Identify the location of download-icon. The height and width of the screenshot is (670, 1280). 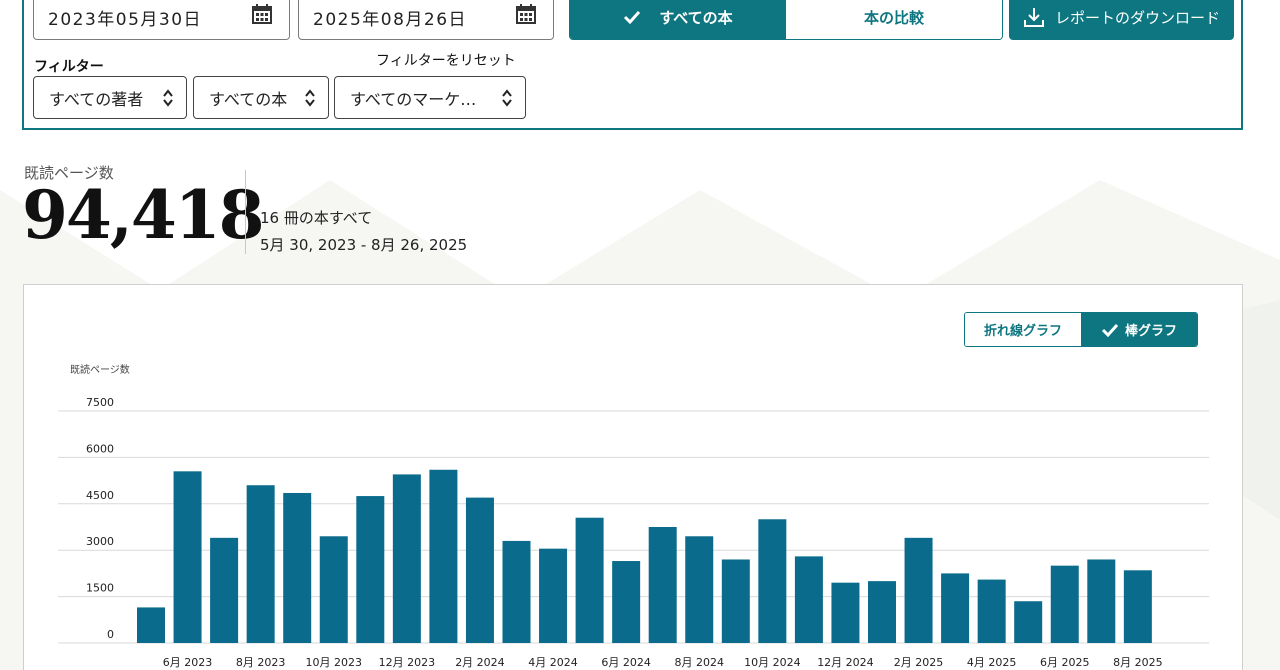
(1033, 17).